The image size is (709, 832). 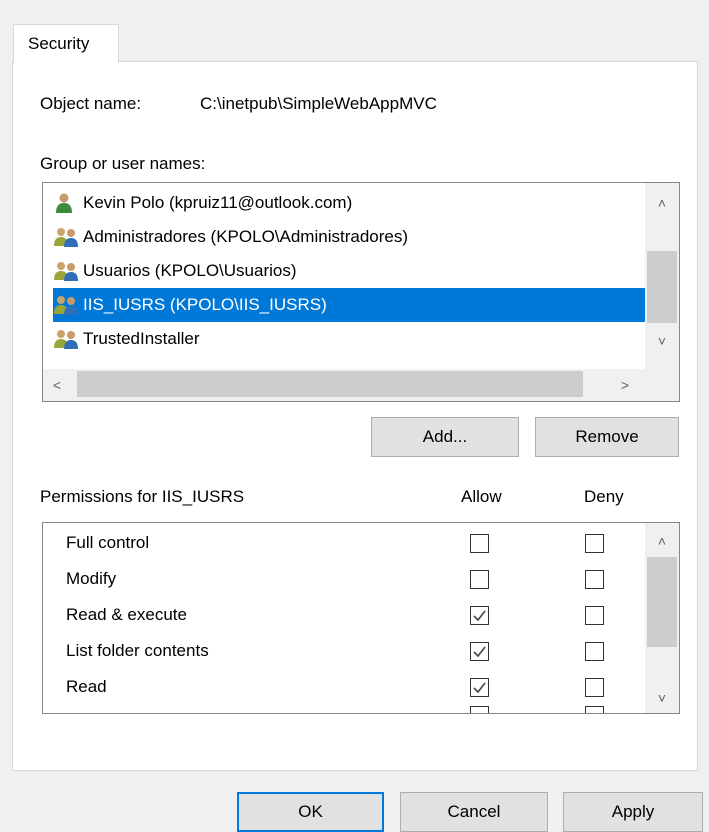 I want to click on apply-button: Apply, so click(x=633, y=812).